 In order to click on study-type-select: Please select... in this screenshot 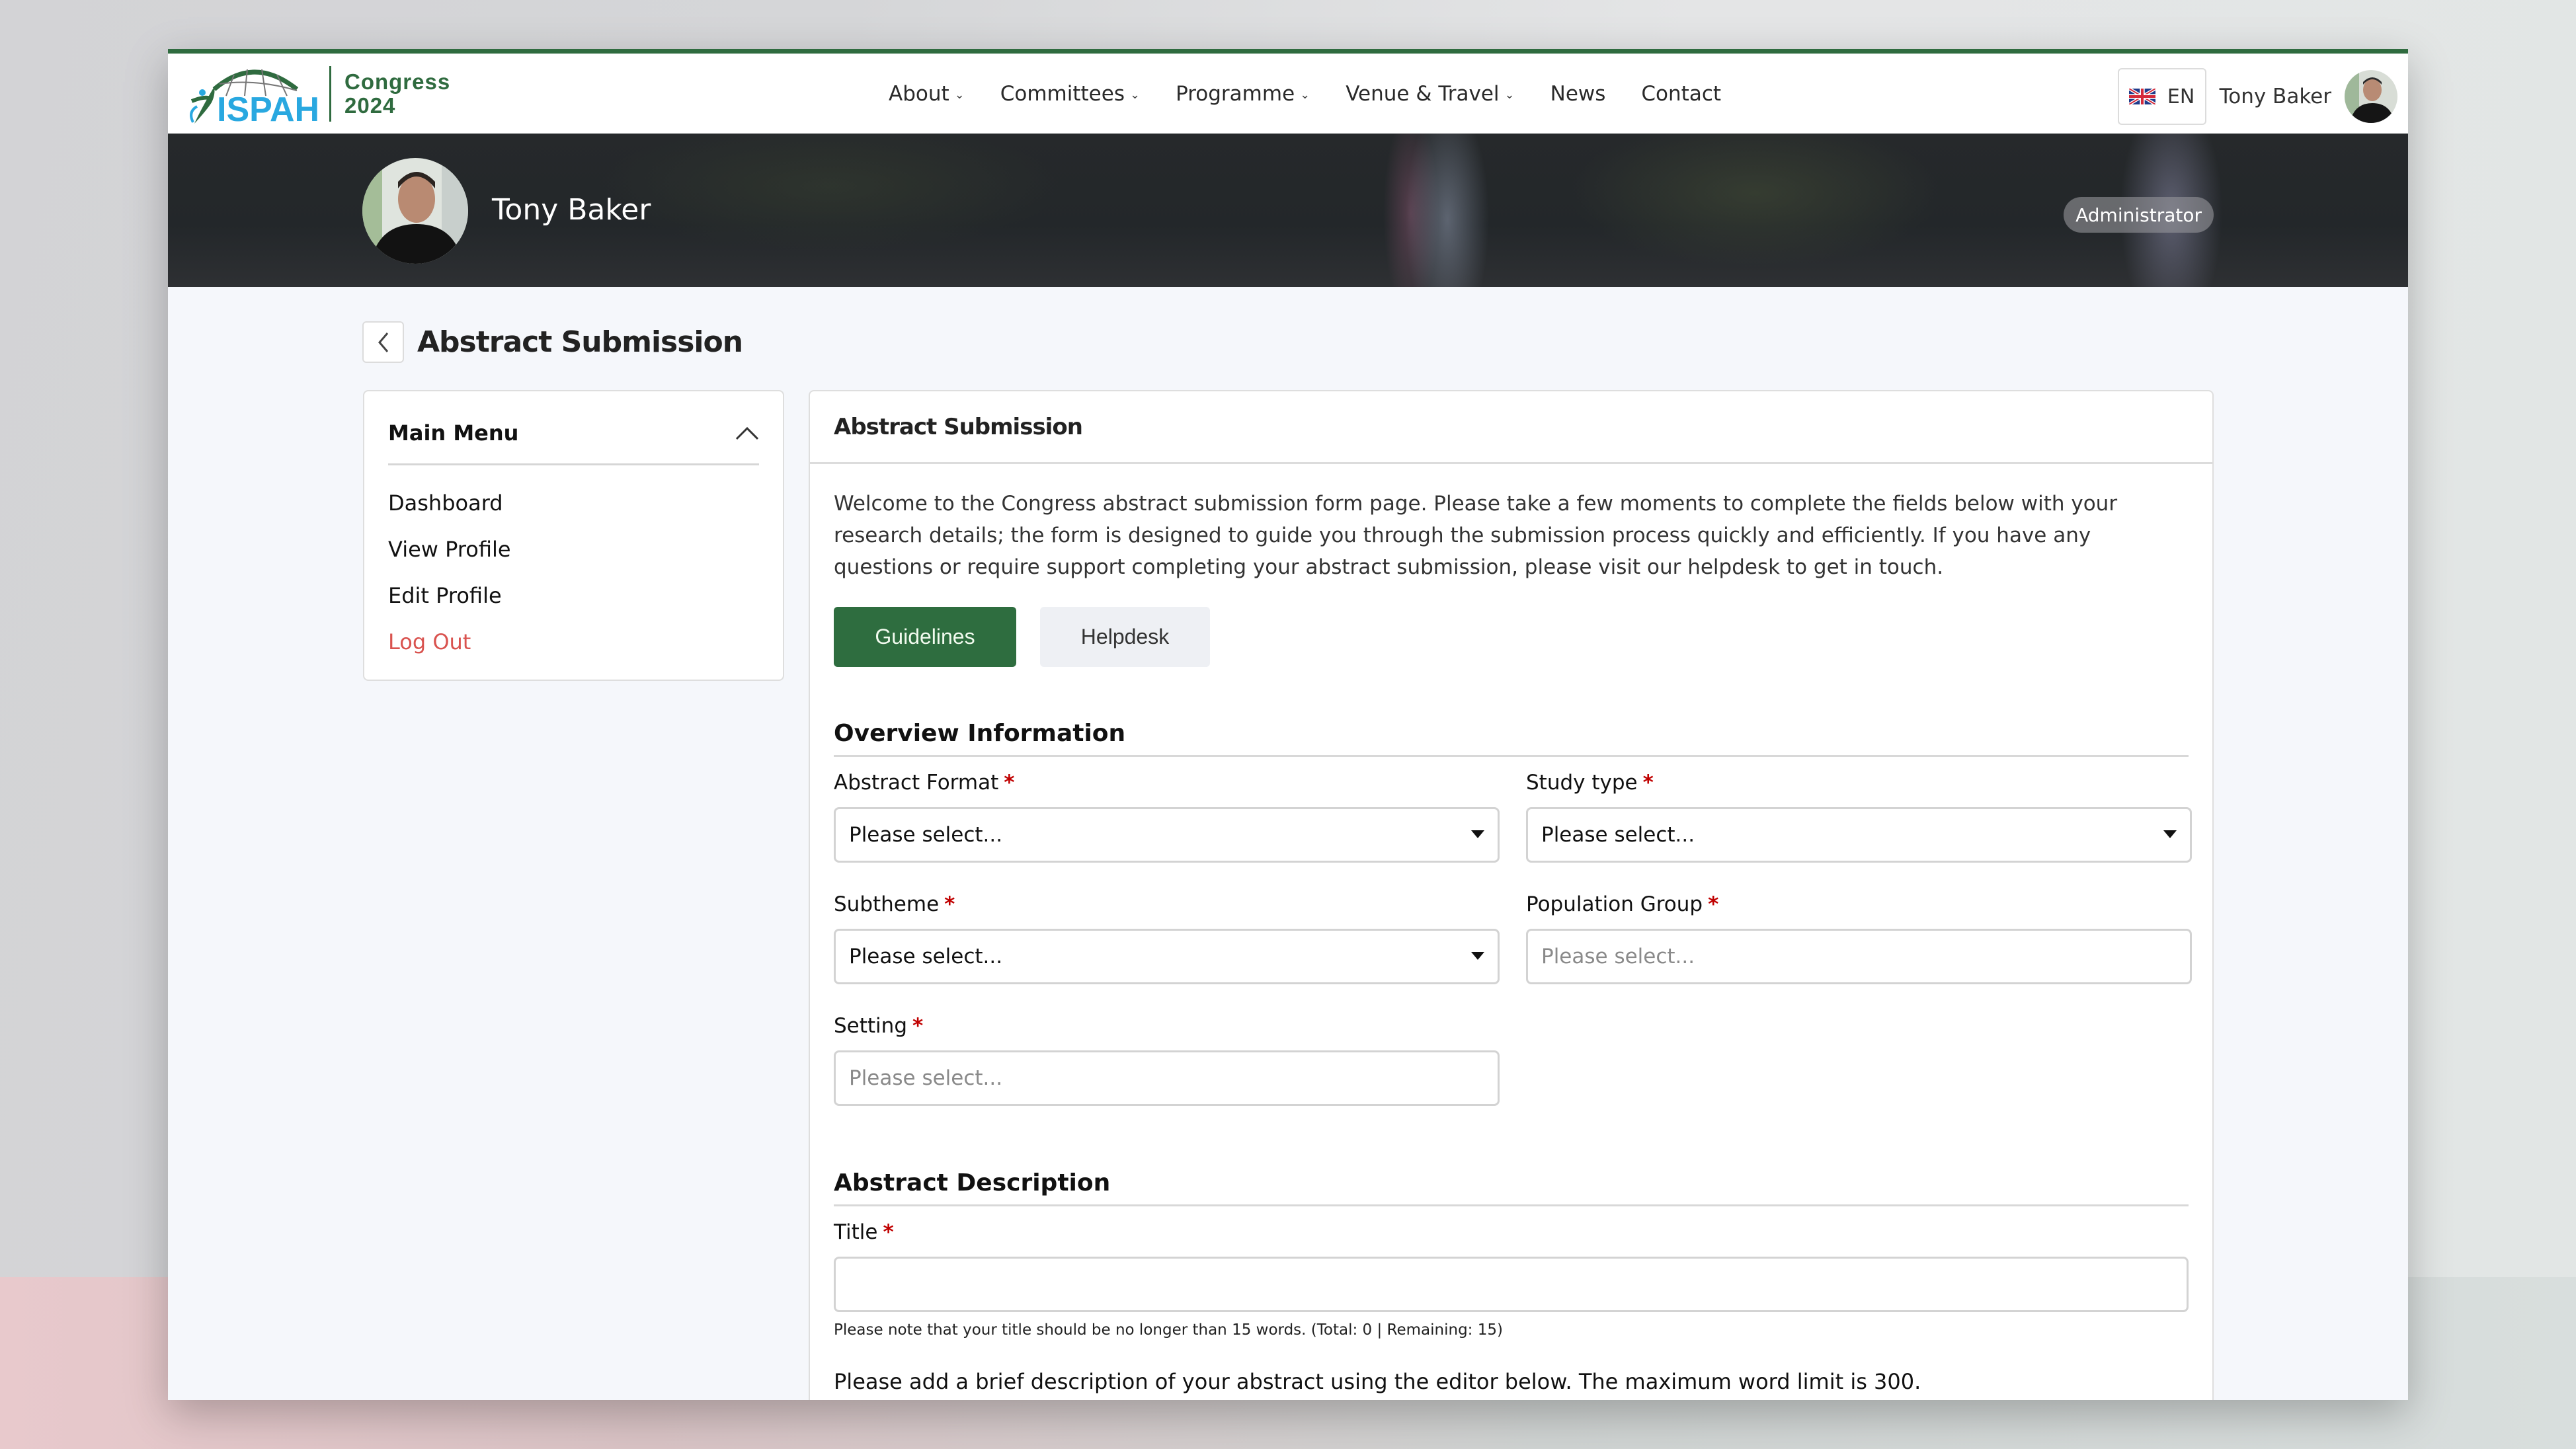, I will do `click(1859, 835)`.